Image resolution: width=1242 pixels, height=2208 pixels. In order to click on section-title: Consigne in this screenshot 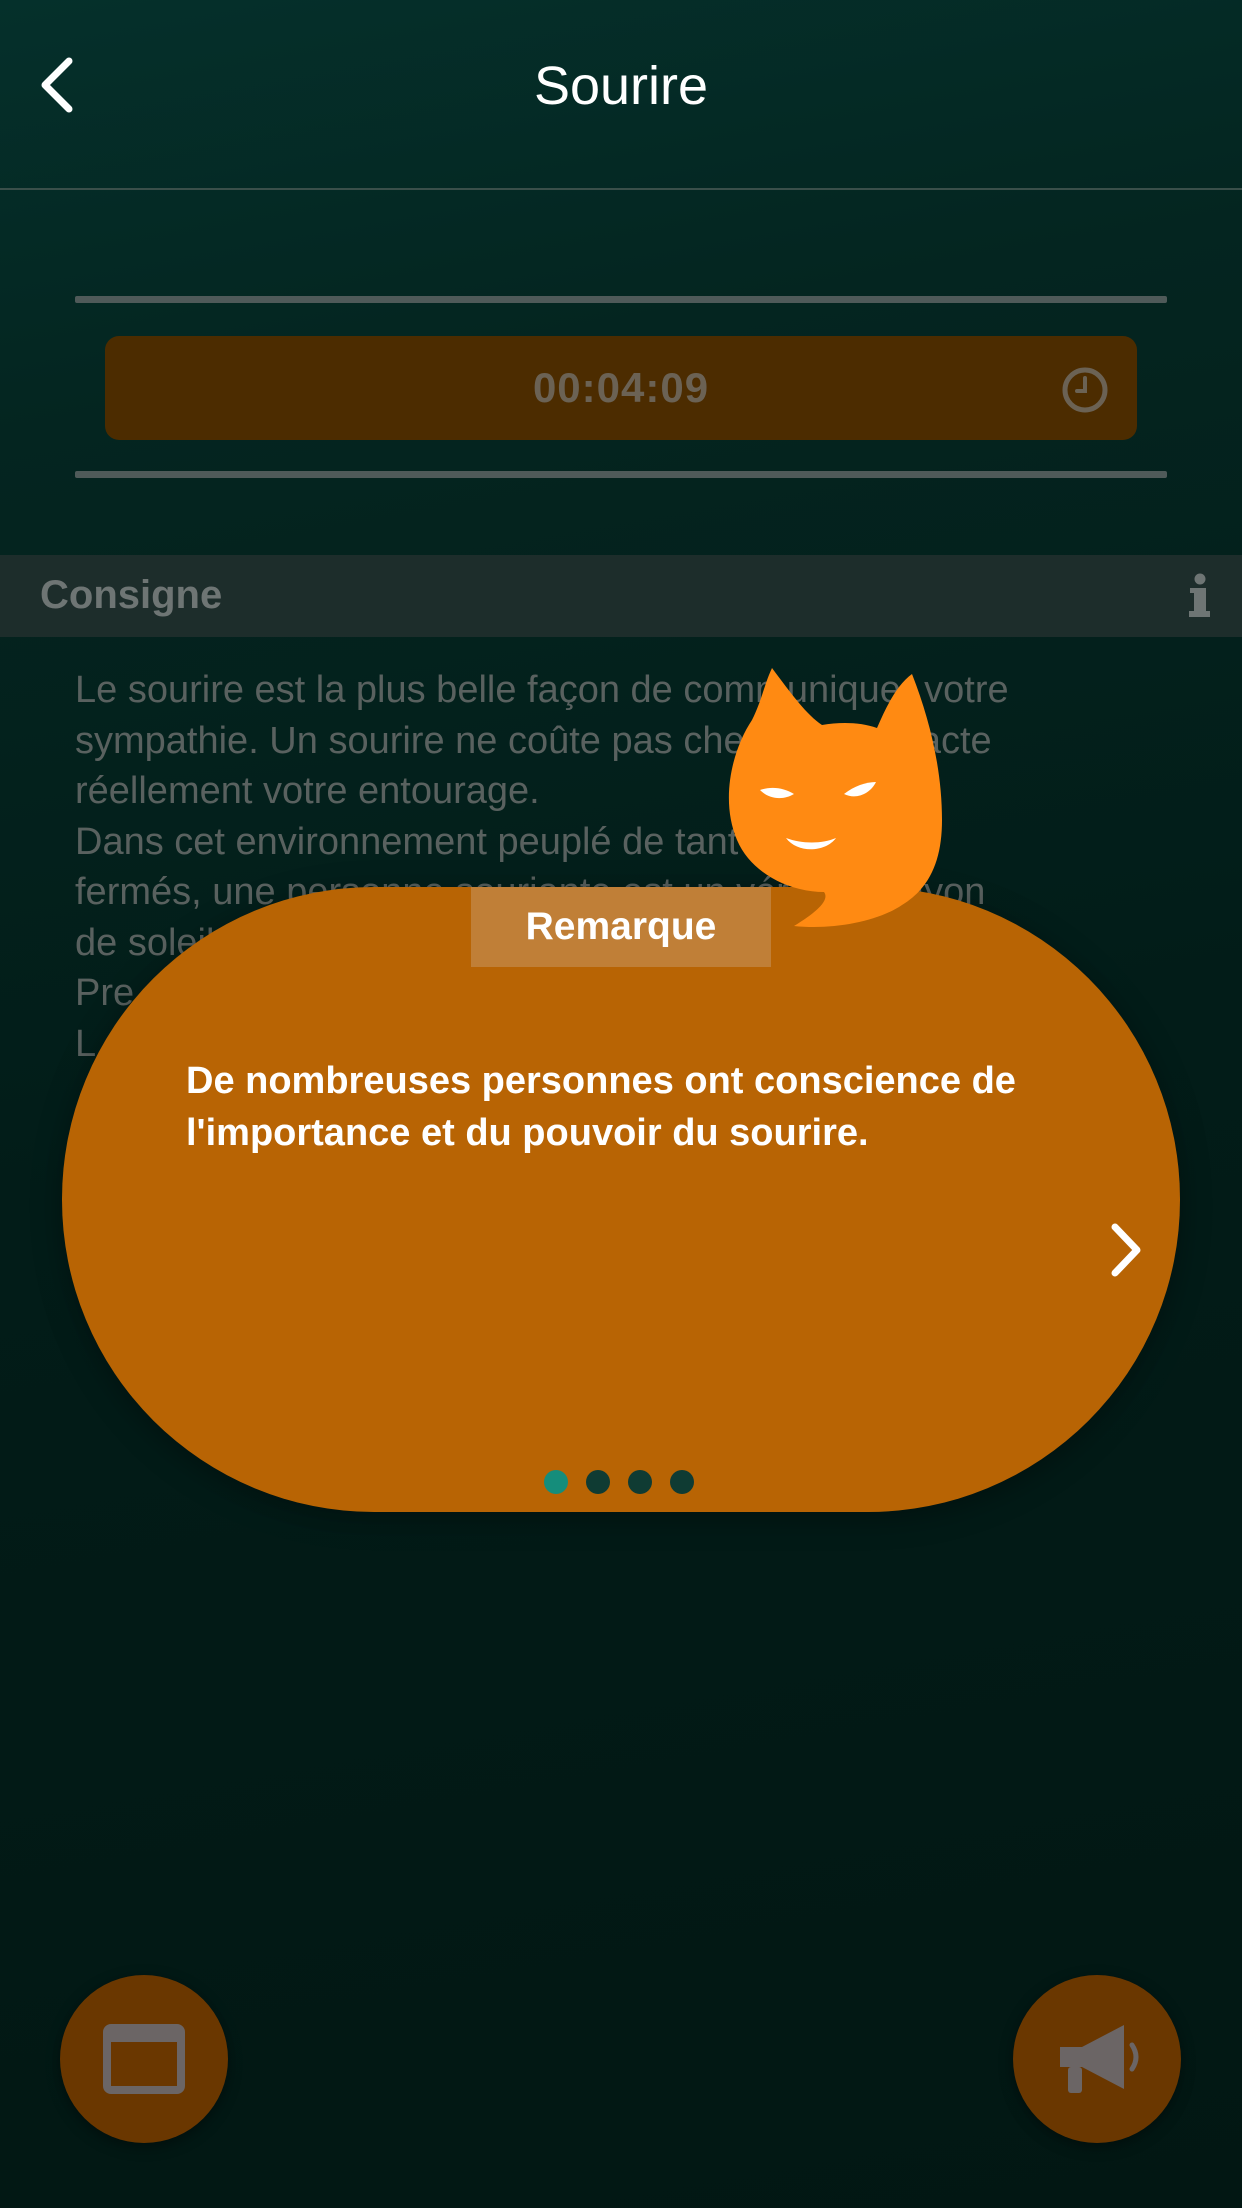, I will do `click(131, 595)`.